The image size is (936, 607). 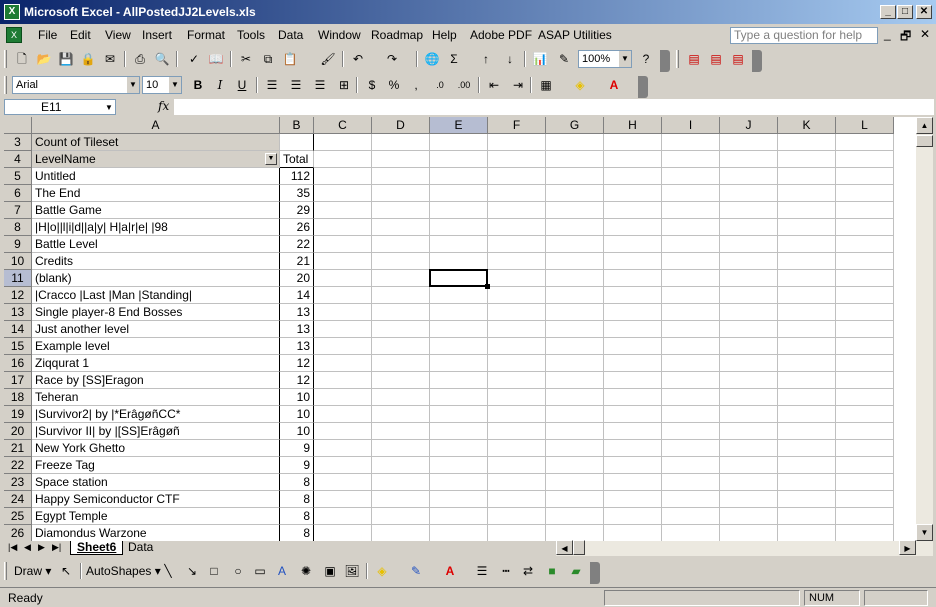 I want to click on cell-i7, so click(x=691, y=210).